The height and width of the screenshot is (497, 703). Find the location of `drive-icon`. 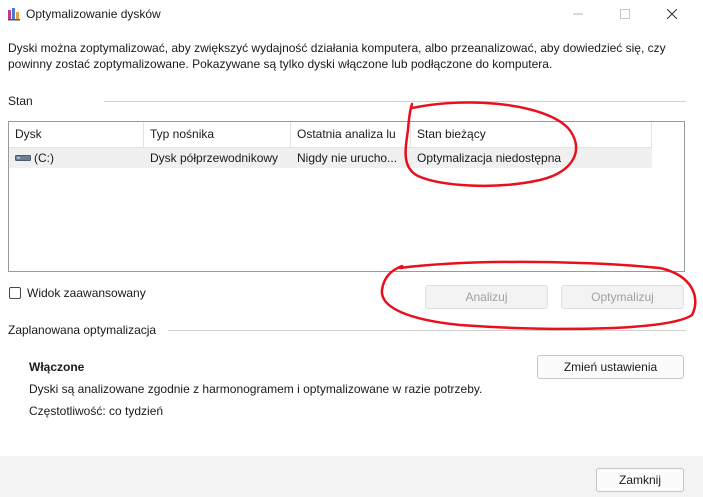

drive-icon is located at coordinates (23, 158).